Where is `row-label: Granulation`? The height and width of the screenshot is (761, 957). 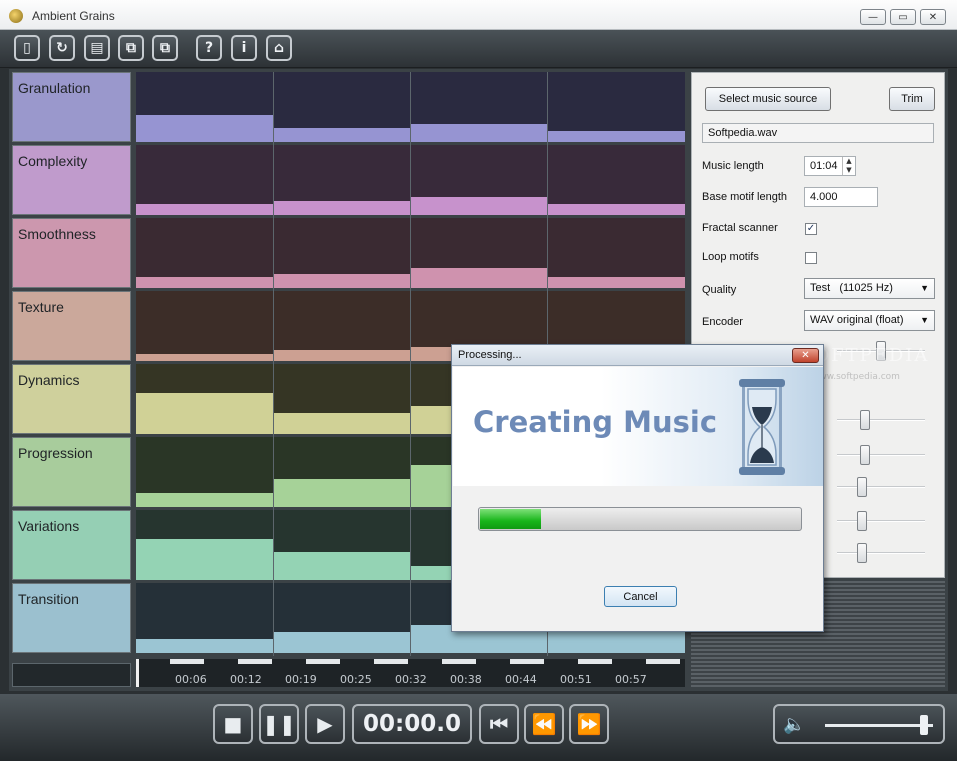
row-label: Granulation is located at coordinates (71, 107).